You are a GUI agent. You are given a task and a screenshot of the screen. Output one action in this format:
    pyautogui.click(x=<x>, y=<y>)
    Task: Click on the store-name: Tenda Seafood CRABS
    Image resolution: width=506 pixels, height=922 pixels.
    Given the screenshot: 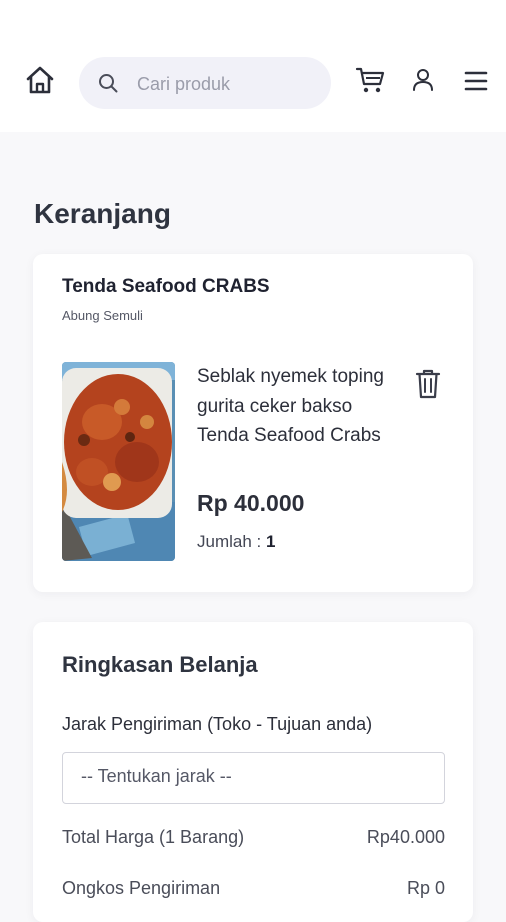 What is the action you would take?
    pyautogui.click(x=166, y=287)
    